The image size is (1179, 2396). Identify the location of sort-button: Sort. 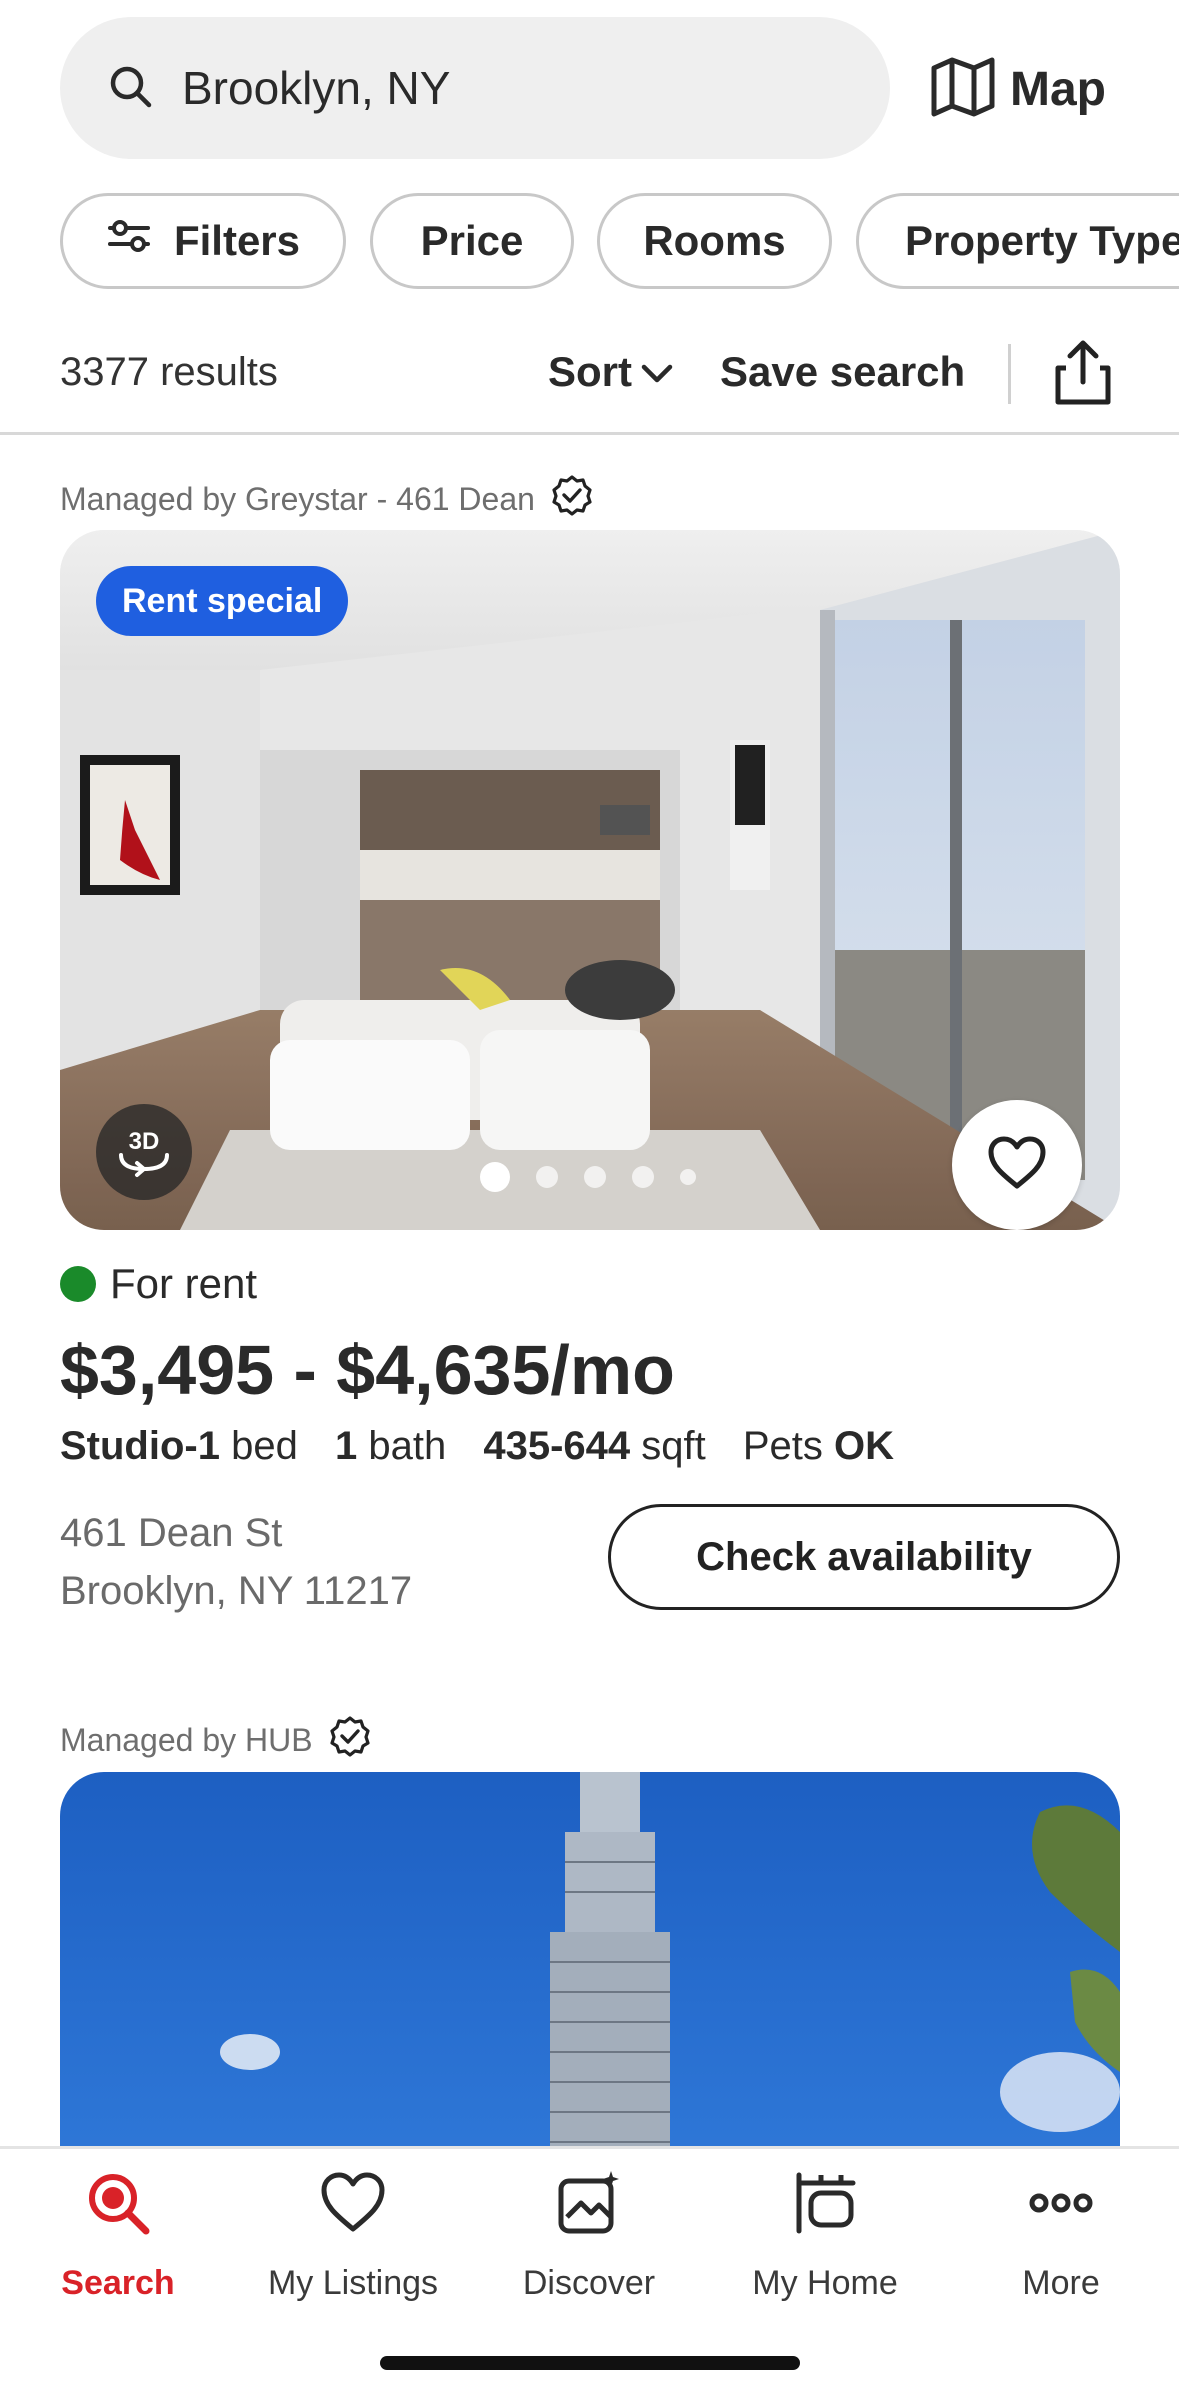
(611, 372).